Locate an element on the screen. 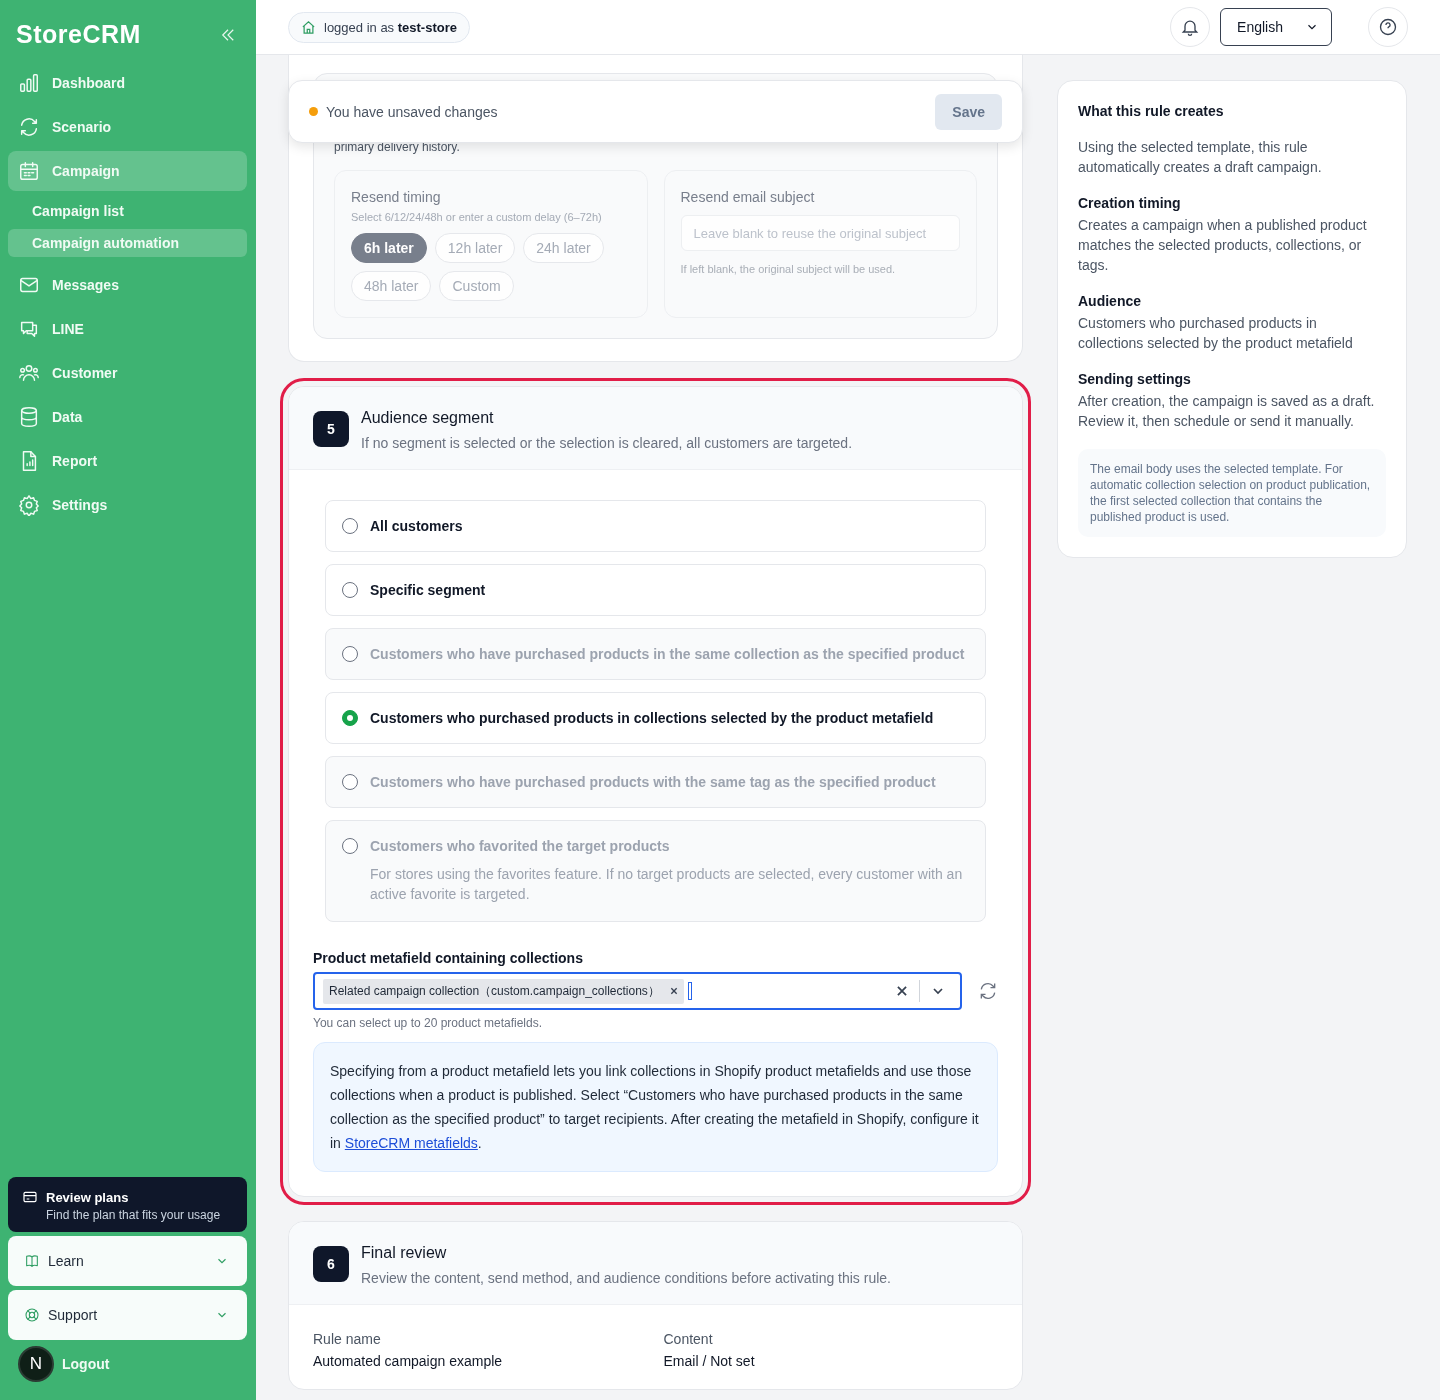  help-icon is located at coordinates (1388, 27).